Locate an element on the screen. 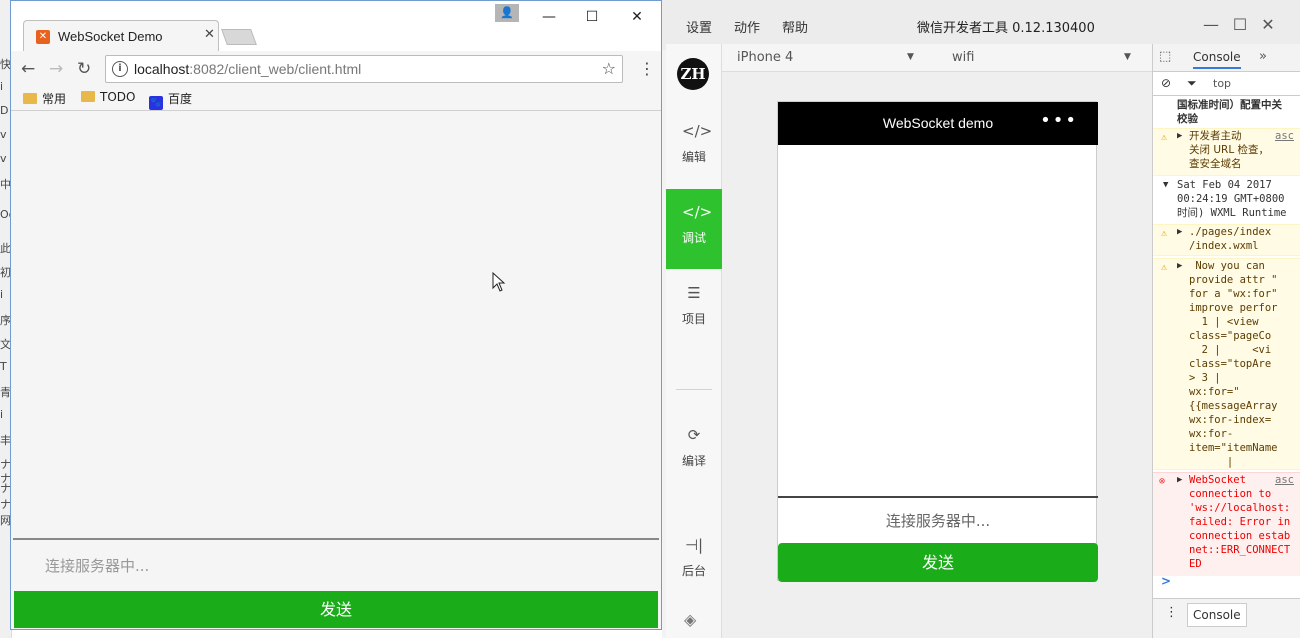  chrome-tabstrip: ✕ WebSocket Demo ✕ 👤 — ☐ ✕ is located at coordinates (336, 26).